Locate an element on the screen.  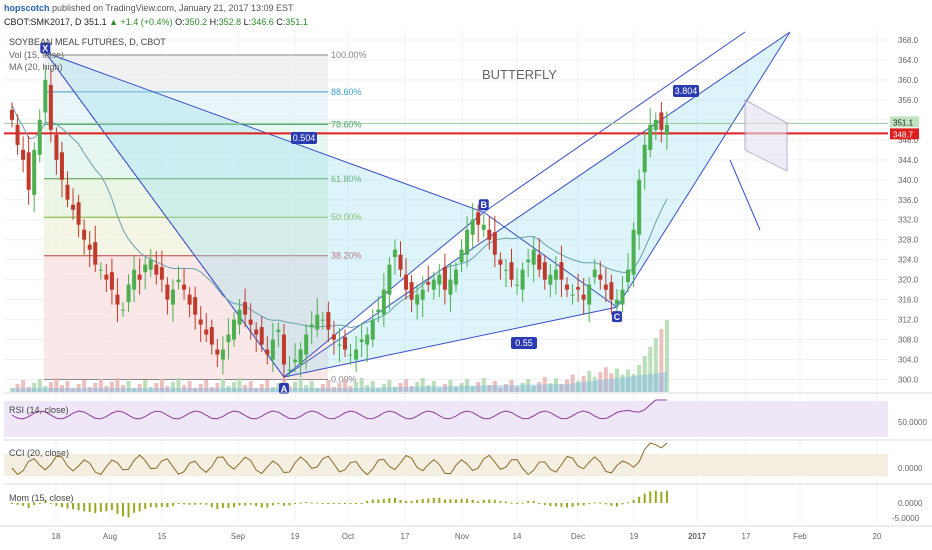
x-tick-label: 15 is located at coordinates (162, 536).